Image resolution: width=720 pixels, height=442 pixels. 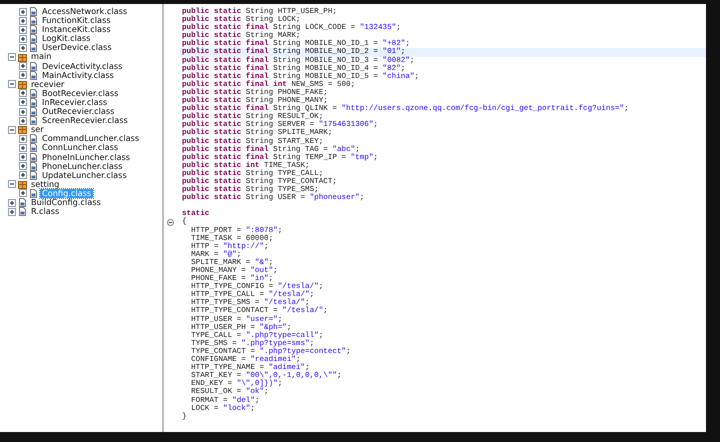 What do you see at coordinates (170, 222) in the screenshot?
I see `fold-icon` at bounding box center [170, 222].